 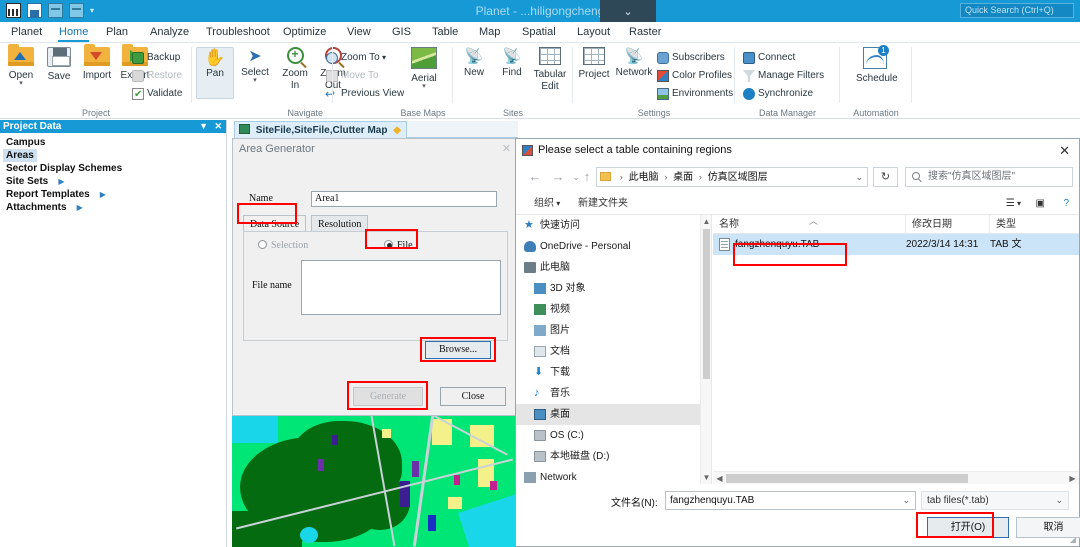 What do you see at coordinates (59, 64) in the screenshot?
I see `save-project-button: Save` at bounding box center [59, 64].